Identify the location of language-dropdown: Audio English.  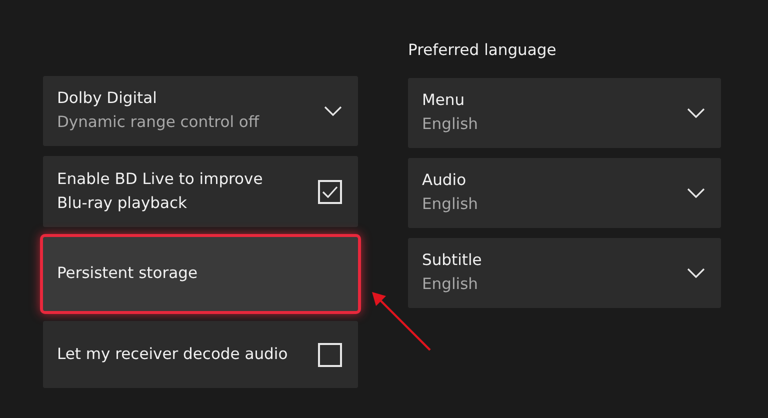
(564, 193).